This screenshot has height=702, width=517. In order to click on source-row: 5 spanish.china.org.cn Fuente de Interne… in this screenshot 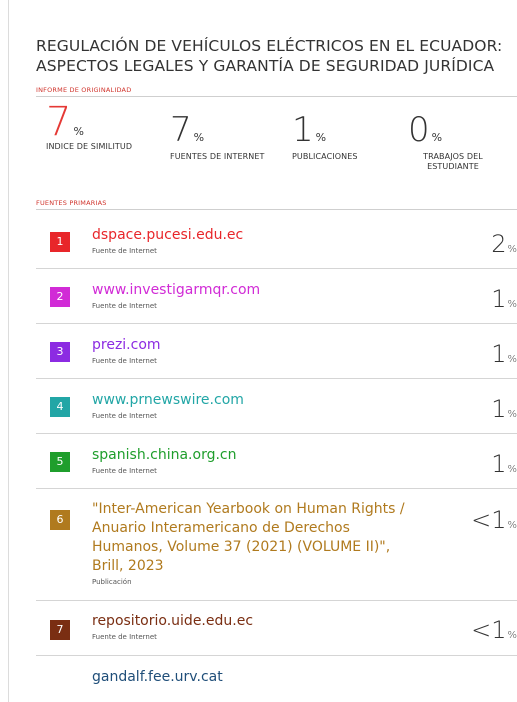, I will do `click(283, 466)`.